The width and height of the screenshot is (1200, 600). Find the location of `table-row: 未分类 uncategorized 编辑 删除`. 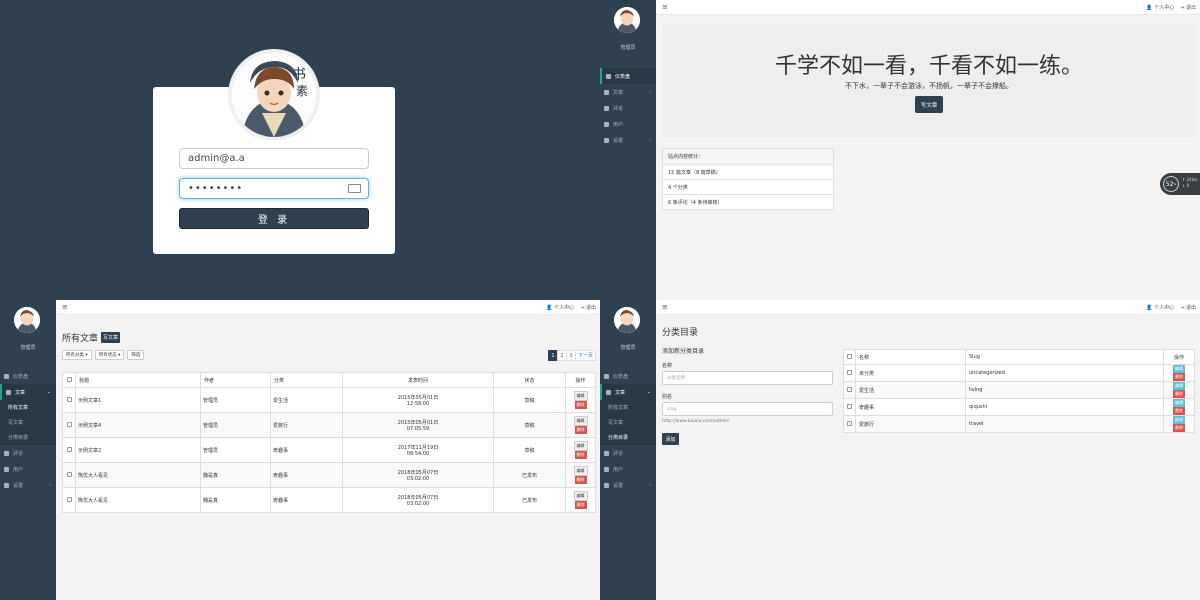

table-row: 未分类 uncategorized 编辑 删除 is located at coordinates (1019, 373).